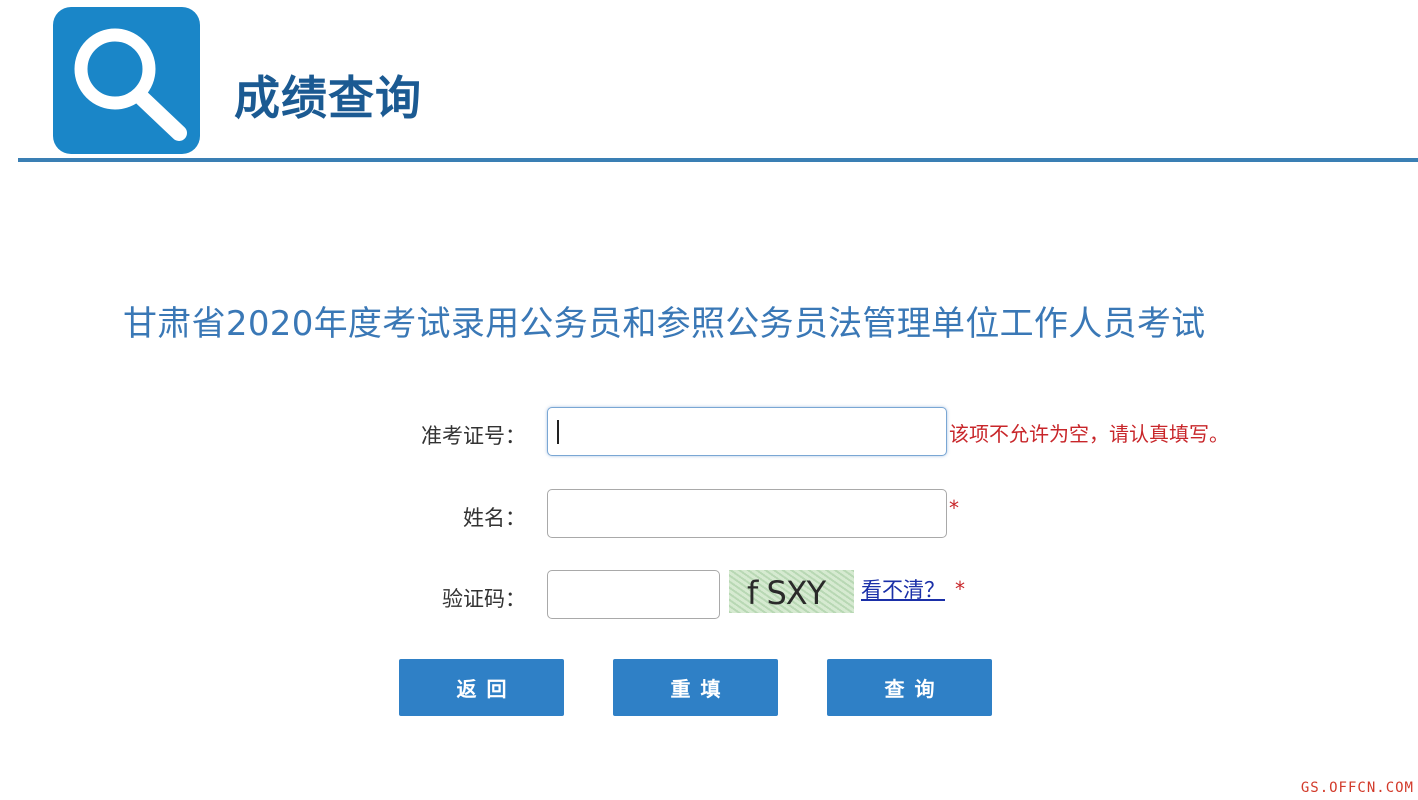 Image resolution: width=1418 pixels, height=800 pixels. Describe the element at coordinates (481, 687) in the screenshot. I see `back-button: 返回` at that location.